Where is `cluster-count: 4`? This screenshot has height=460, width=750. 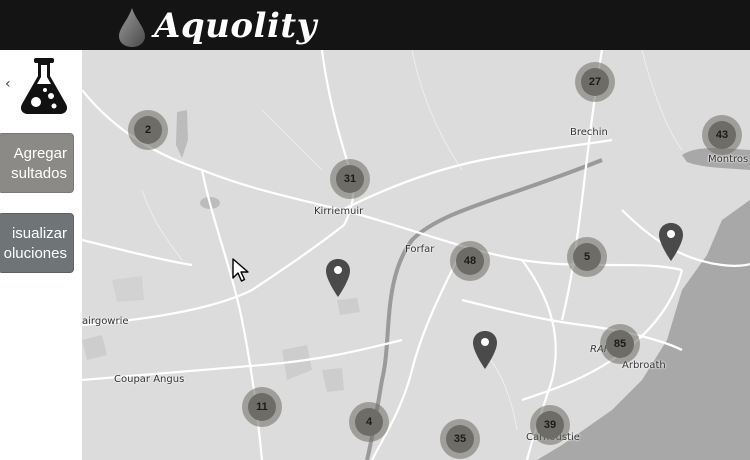
cluster-count: 4 is located at coordinates (369, 422).